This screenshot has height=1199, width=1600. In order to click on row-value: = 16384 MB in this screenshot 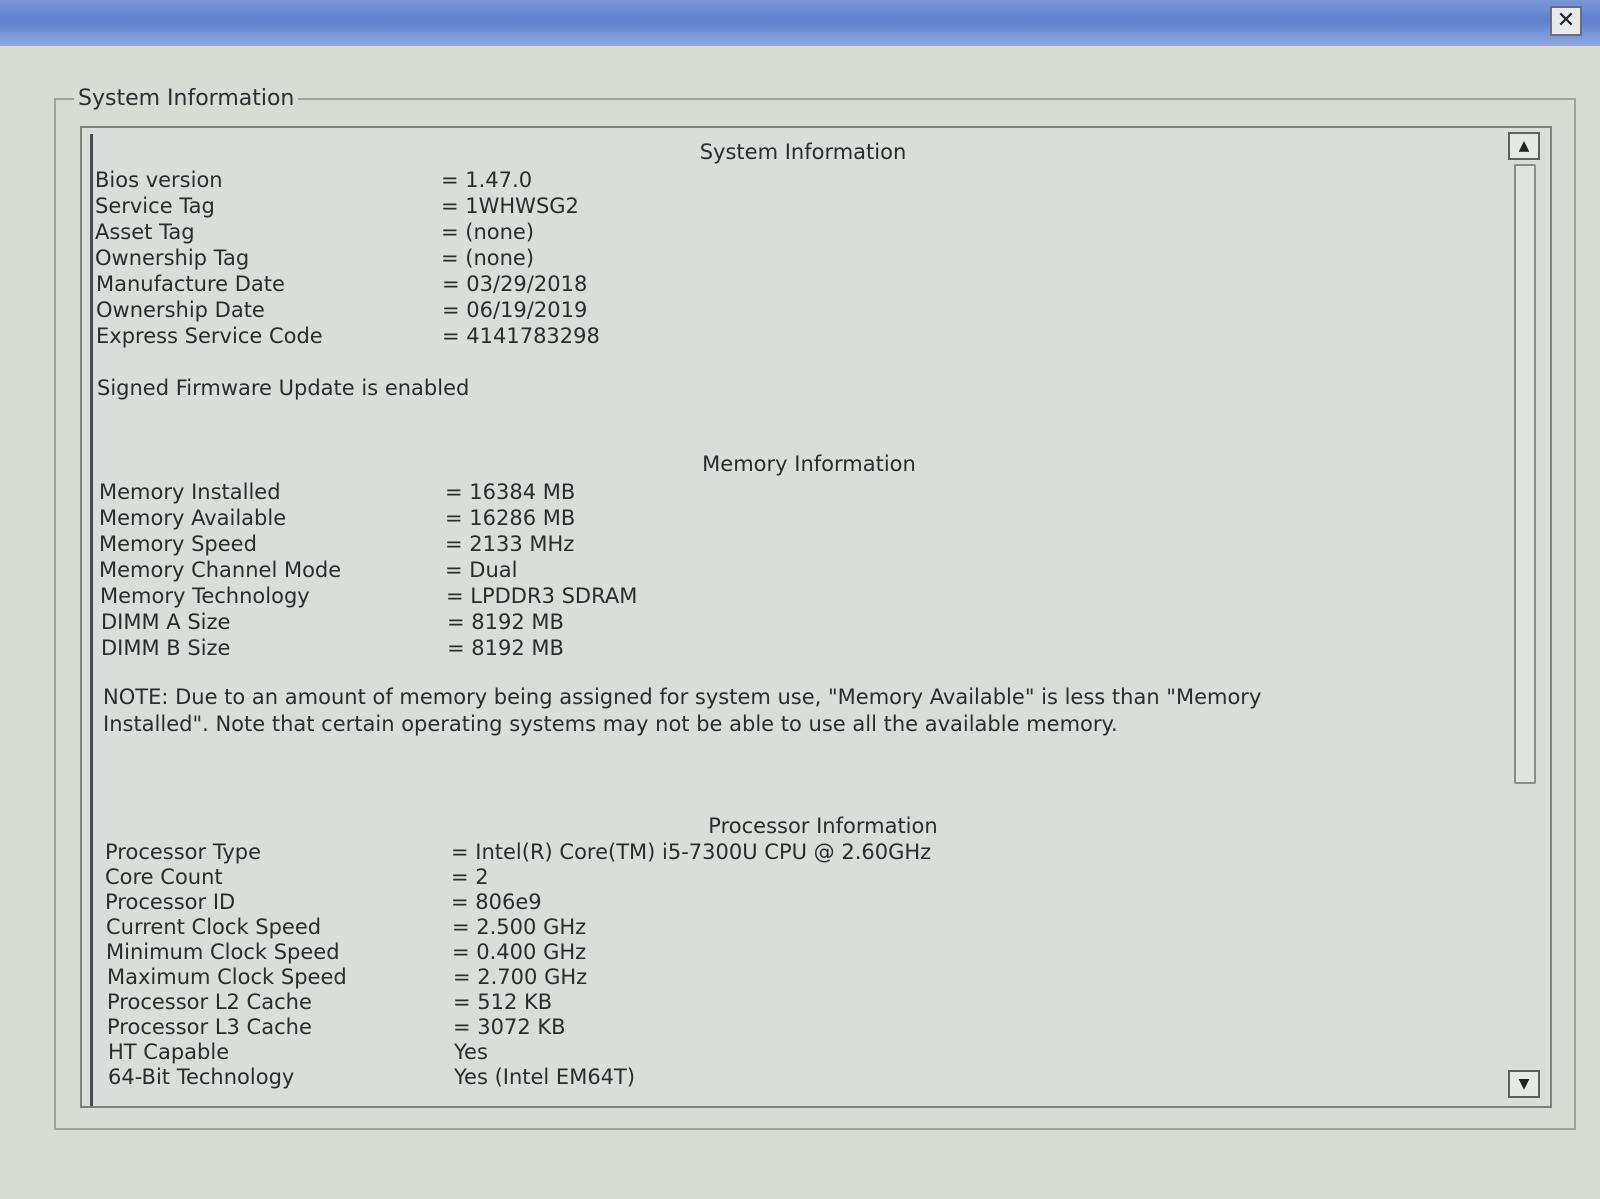, I will do `click(510, 492)`.